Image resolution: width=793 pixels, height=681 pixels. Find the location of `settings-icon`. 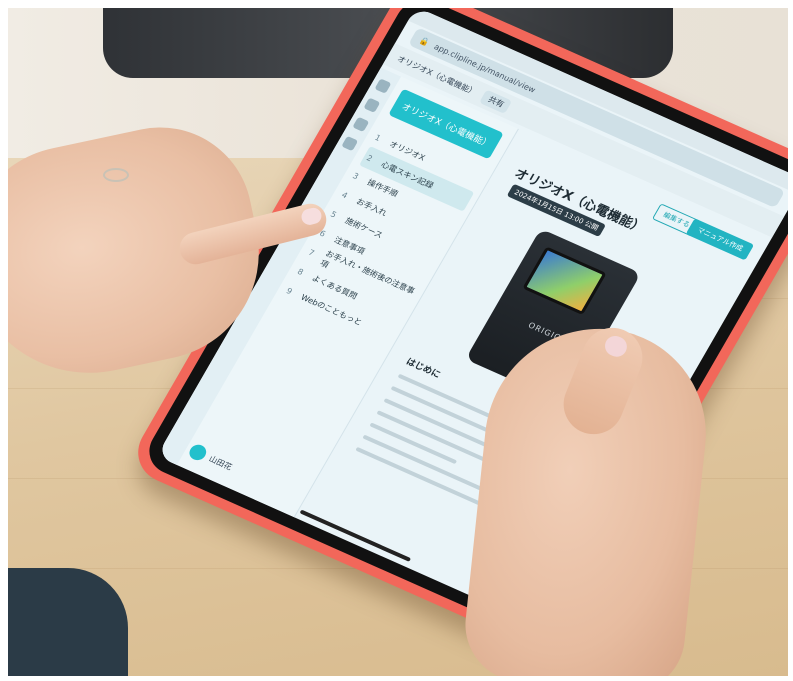

settings-icon is located at coordinates (350, 143).